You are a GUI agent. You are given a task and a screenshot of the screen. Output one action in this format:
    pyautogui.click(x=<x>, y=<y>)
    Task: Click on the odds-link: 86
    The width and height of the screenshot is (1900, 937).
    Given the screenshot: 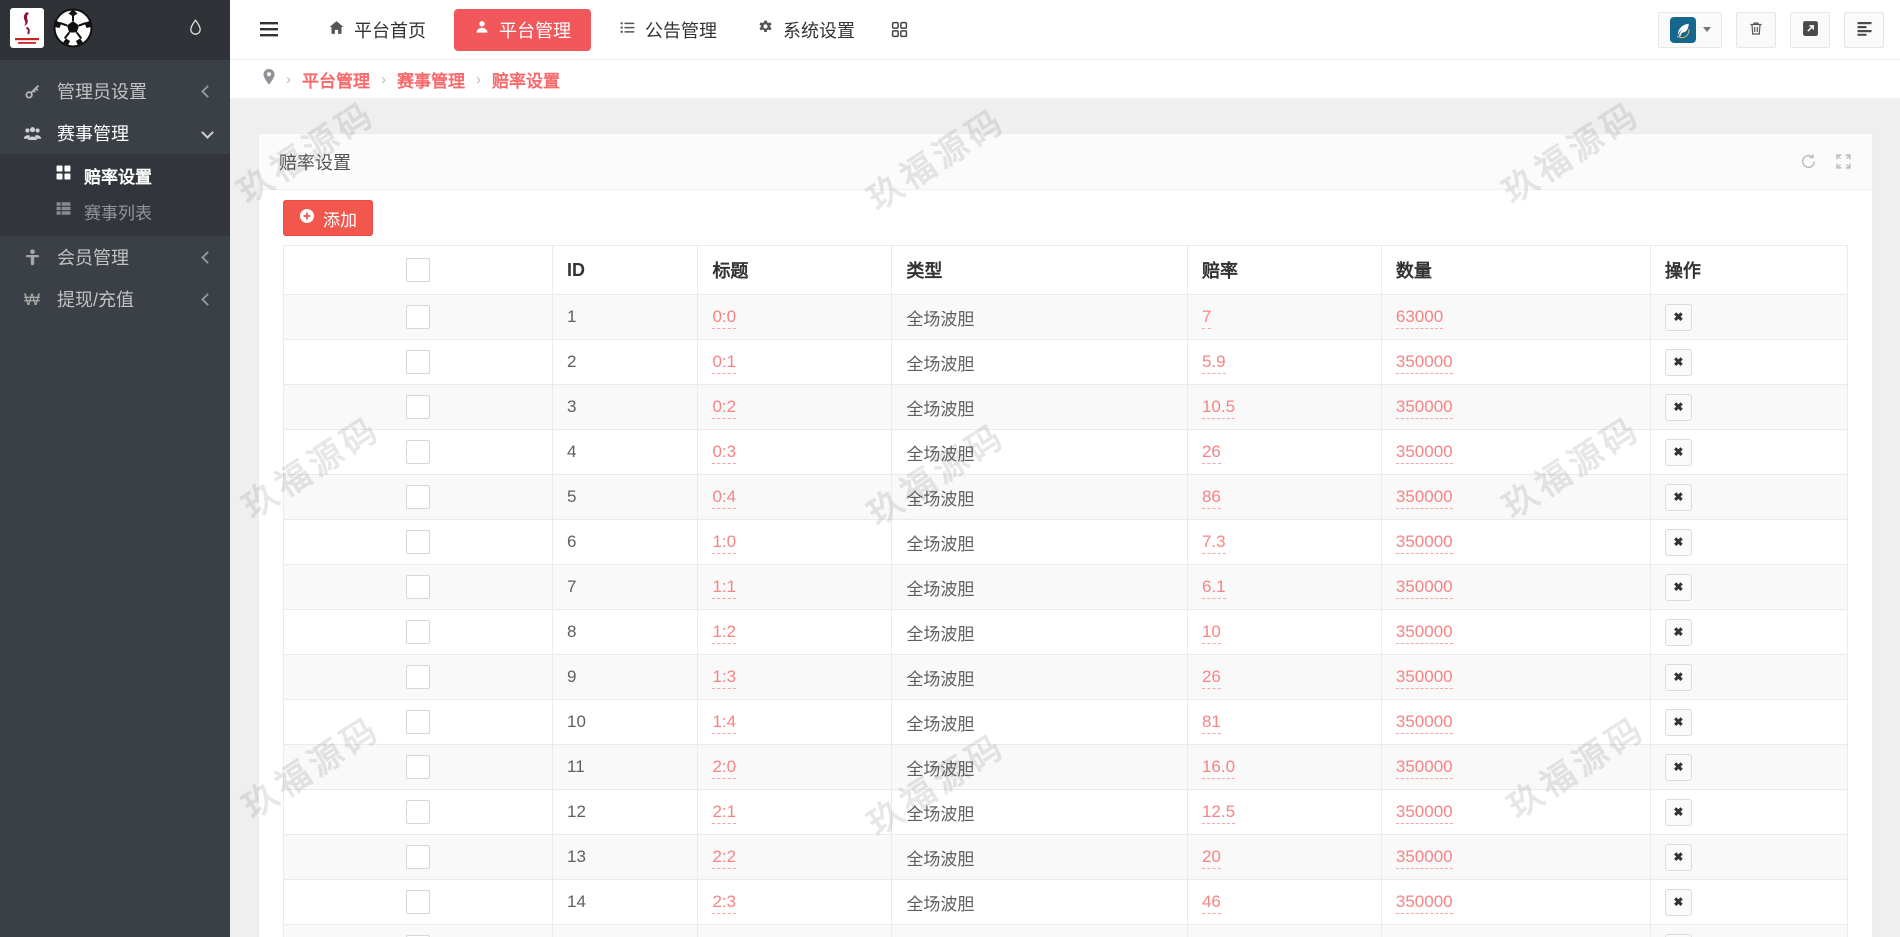 What is the action you would take?
    pyautogui.click(x=1211, y=498)
    